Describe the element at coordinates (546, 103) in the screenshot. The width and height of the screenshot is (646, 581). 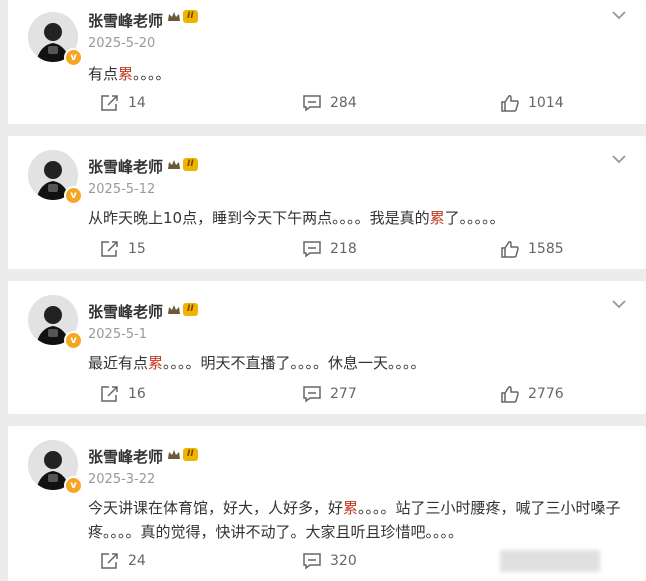
I see `like-count: 1014` at that location.